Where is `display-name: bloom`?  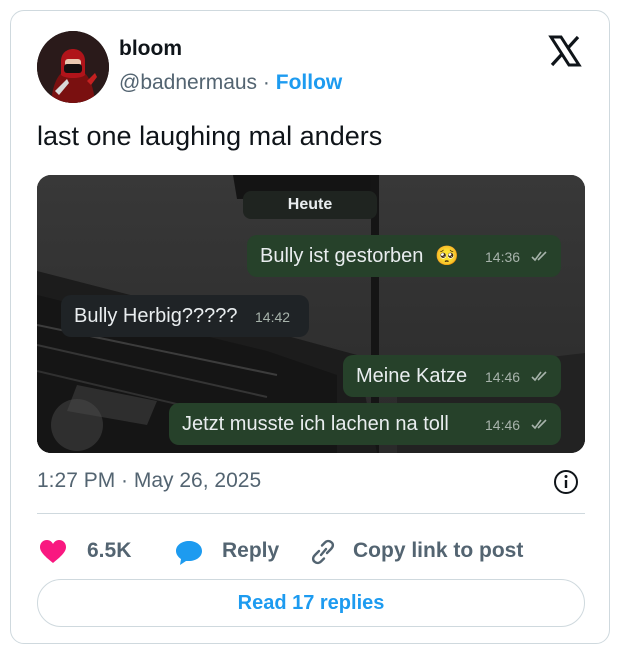
display-name: bloom is located at coordinates (150, 49).